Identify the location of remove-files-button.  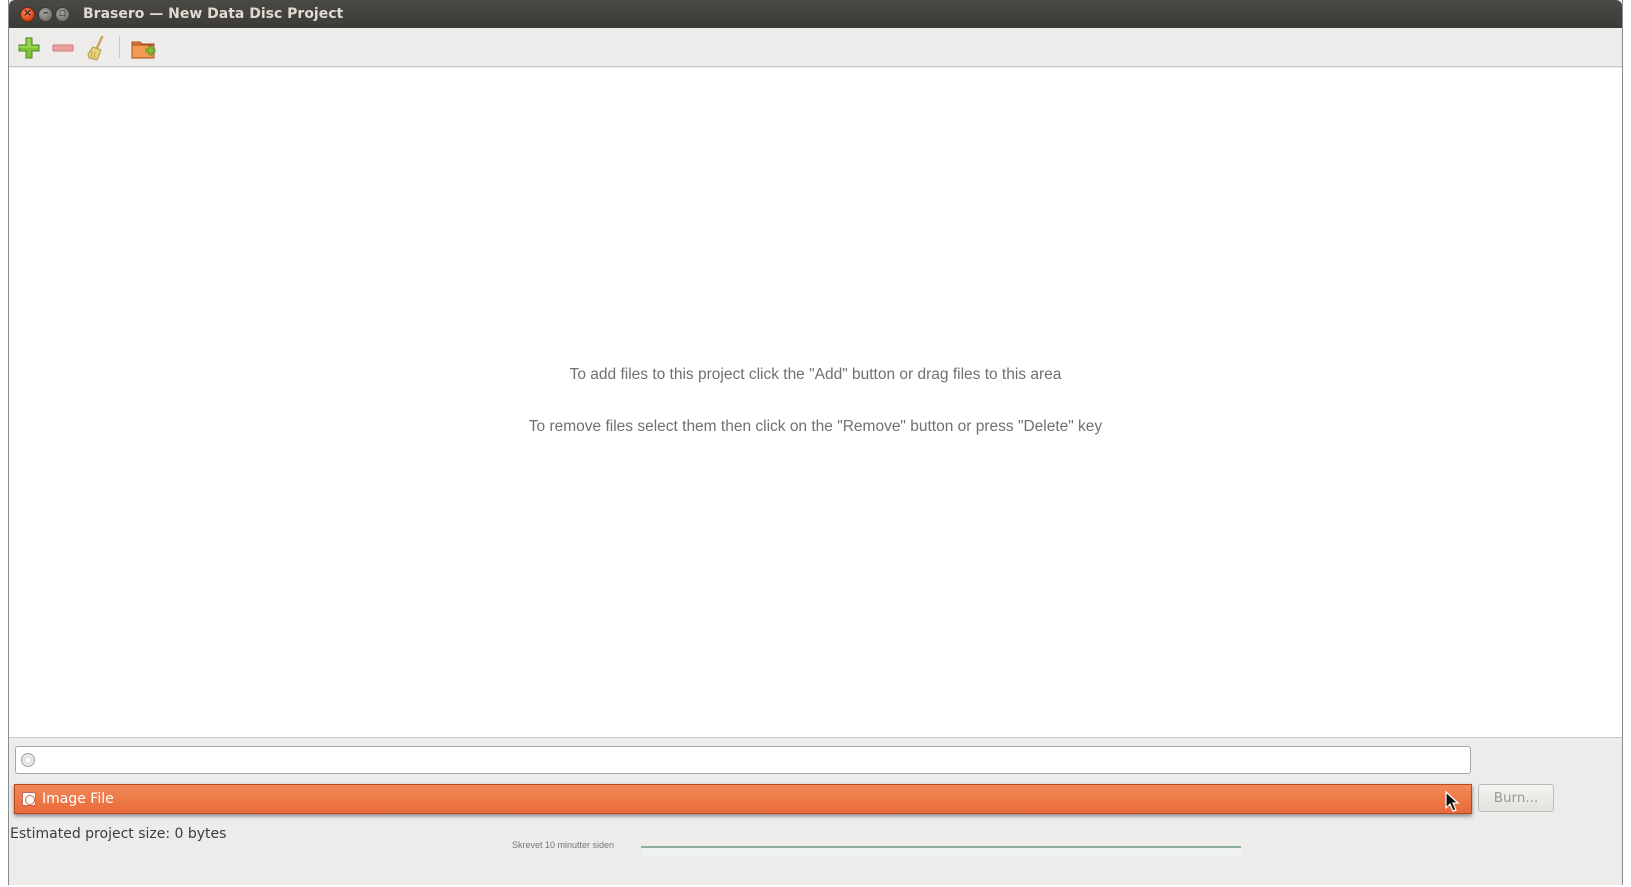
(63, 48).